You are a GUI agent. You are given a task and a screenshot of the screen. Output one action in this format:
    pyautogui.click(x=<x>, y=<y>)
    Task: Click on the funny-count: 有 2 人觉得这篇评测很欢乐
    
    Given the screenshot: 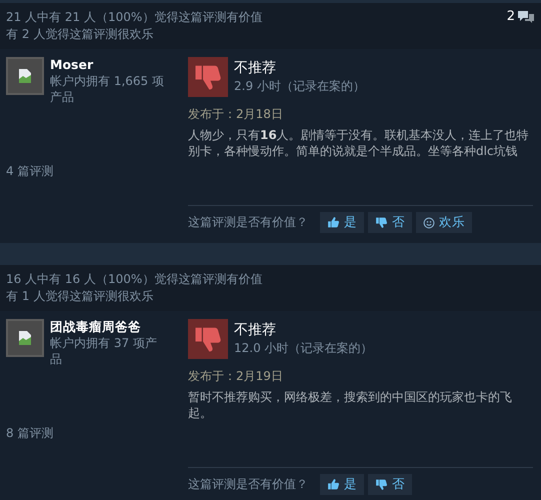 What is the action you would take?
    pyautogui.click(x=80, y=34)
    